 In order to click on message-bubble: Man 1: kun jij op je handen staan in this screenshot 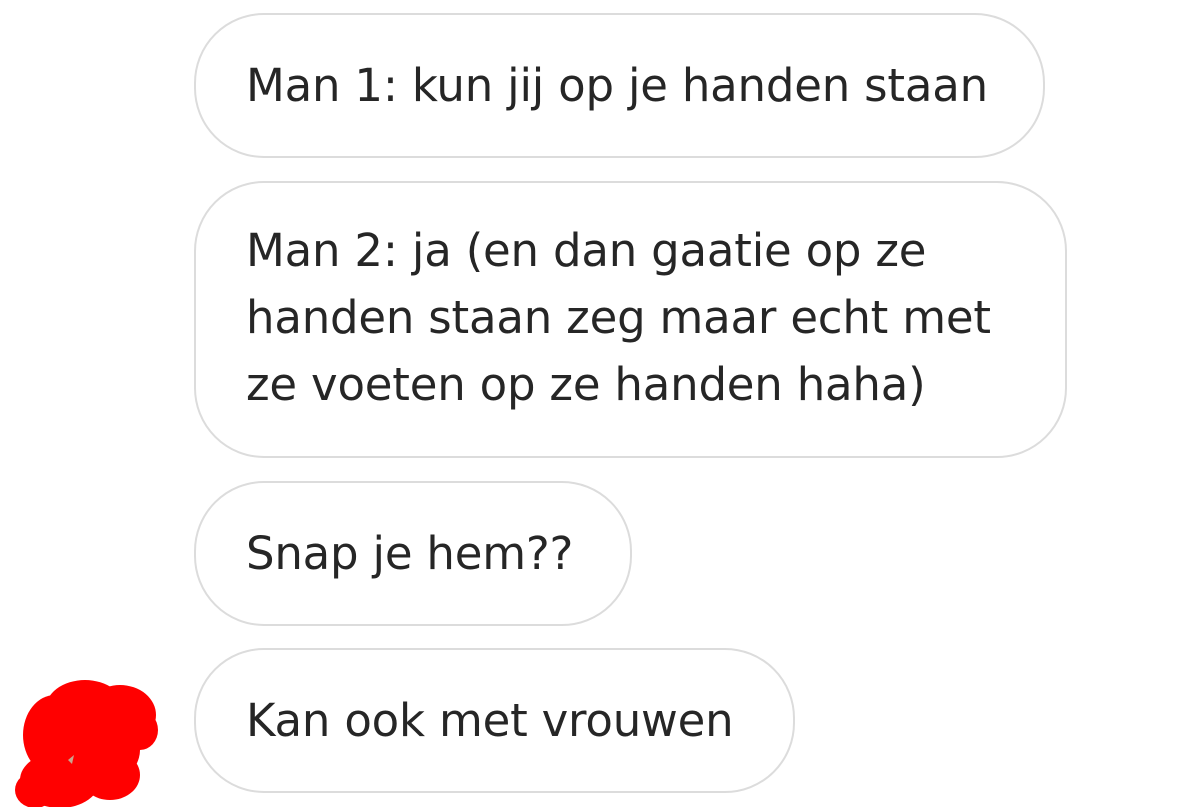, I will do `click(619, 85)`.